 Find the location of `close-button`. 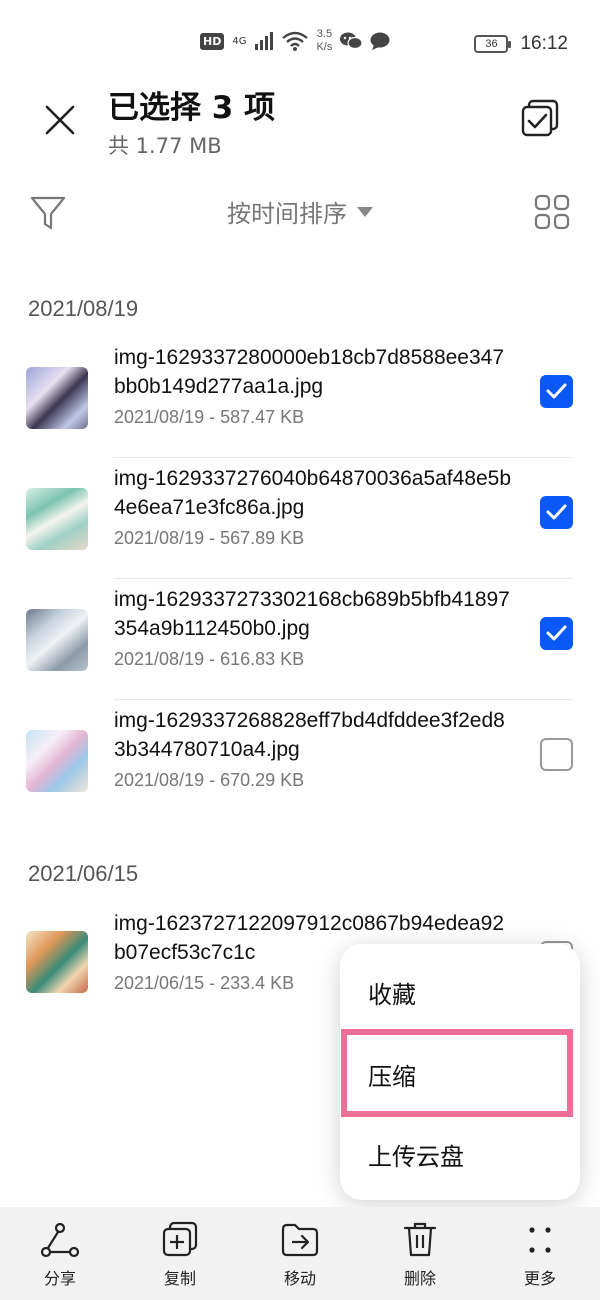

close-button is located at coordinates (60, 120).